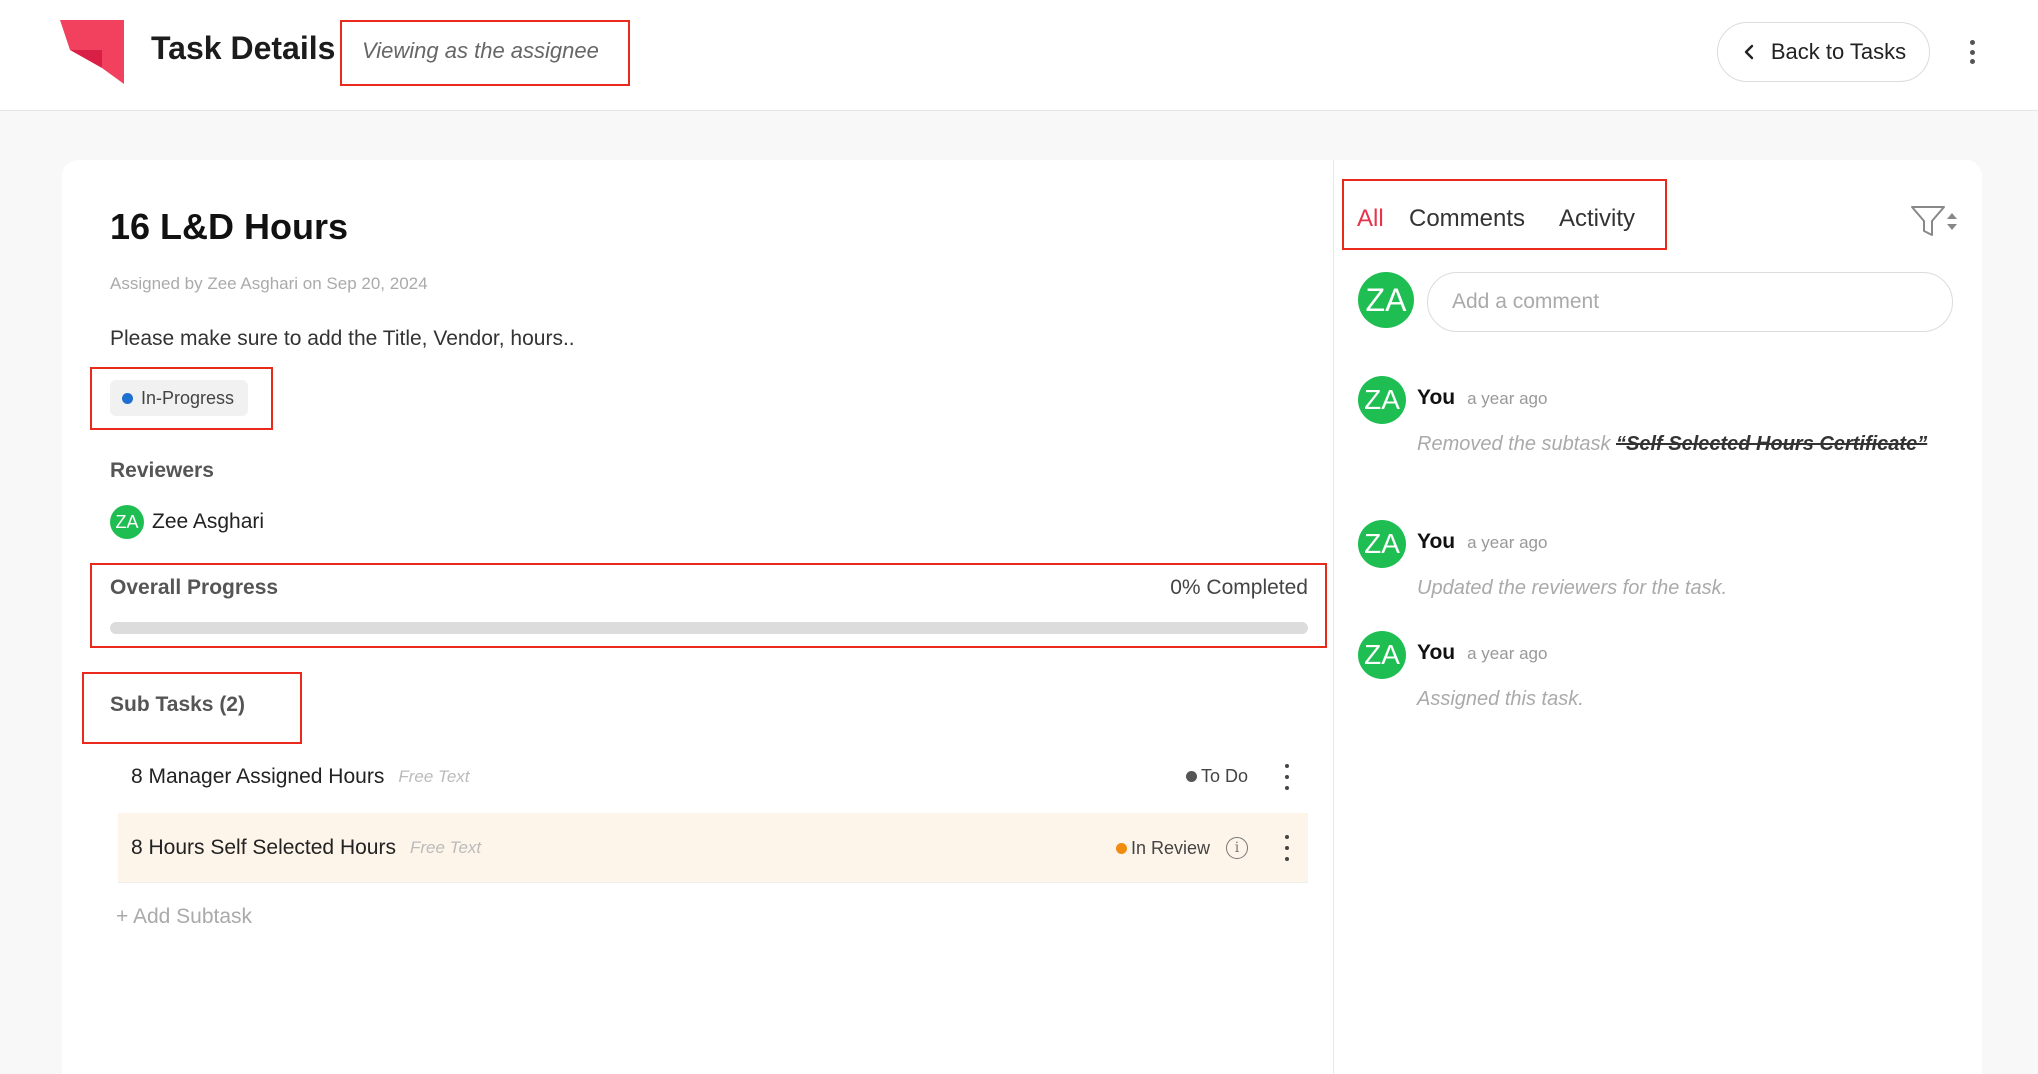  What do you see at coordinates (1370, 219) in the screenshot?
I see `tab-all: All` at bounding box center [1370, 219].